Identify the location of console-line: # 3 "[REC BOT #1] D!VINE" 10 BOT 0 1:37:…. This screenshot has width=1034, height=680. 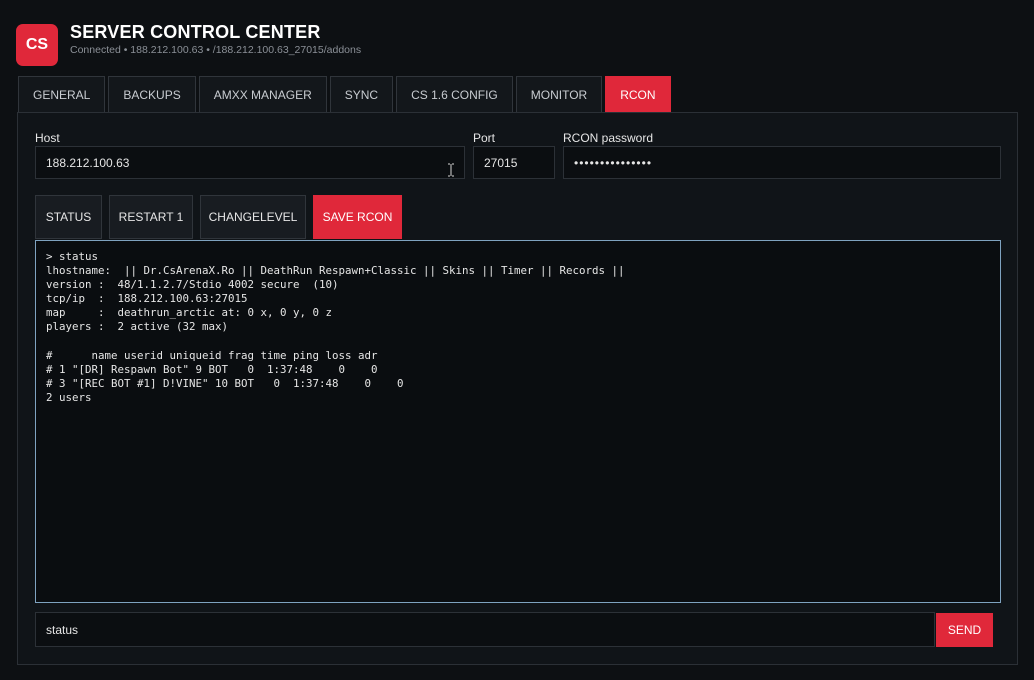
(225, 383).